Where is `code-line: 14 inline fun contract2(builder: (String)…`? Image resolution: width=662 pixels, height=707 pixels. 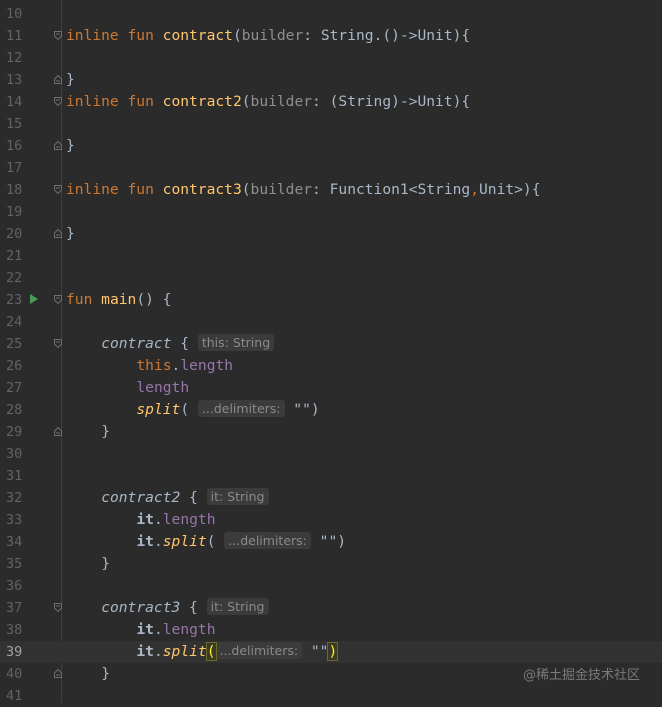 code-line: 14 inline fun contract2(builder: (String)… is located at coordinates (331, 102).